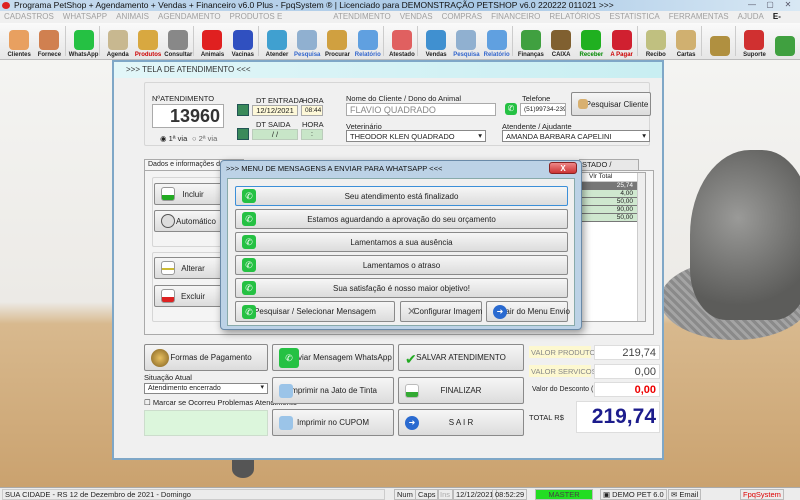 The image size is (800, 500). I want to click on toolbar-button: Fornece, so click(49, 41).